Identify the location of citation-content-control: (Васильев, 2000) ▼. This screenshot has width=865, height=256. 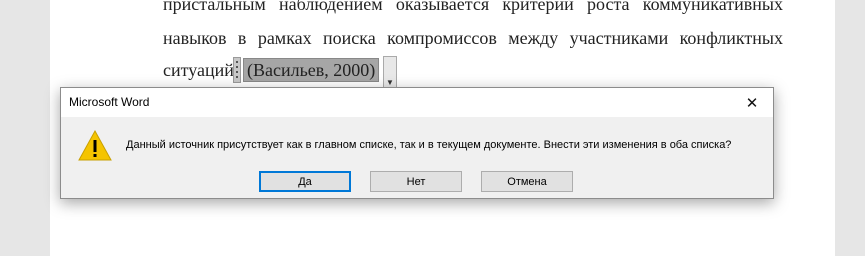
(315, 73).